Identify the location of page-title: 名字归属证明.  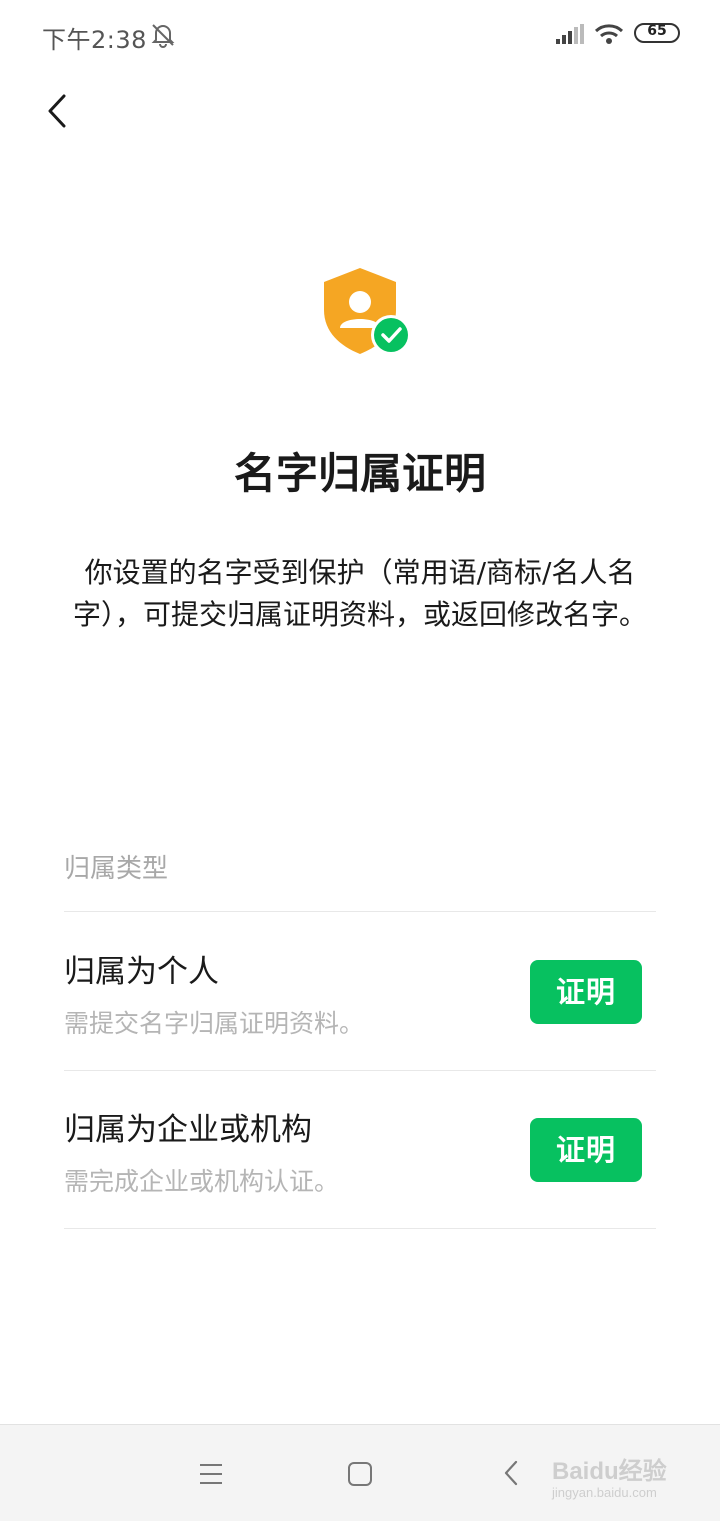
(359, 473).